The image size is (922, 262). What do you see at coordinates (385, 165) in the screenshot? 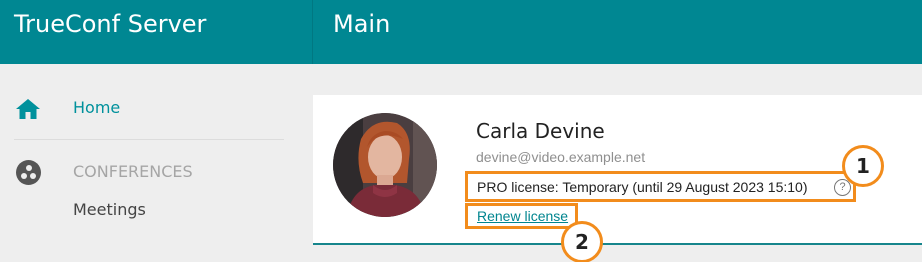
I see `avatar` at bounding box center [385, 165].